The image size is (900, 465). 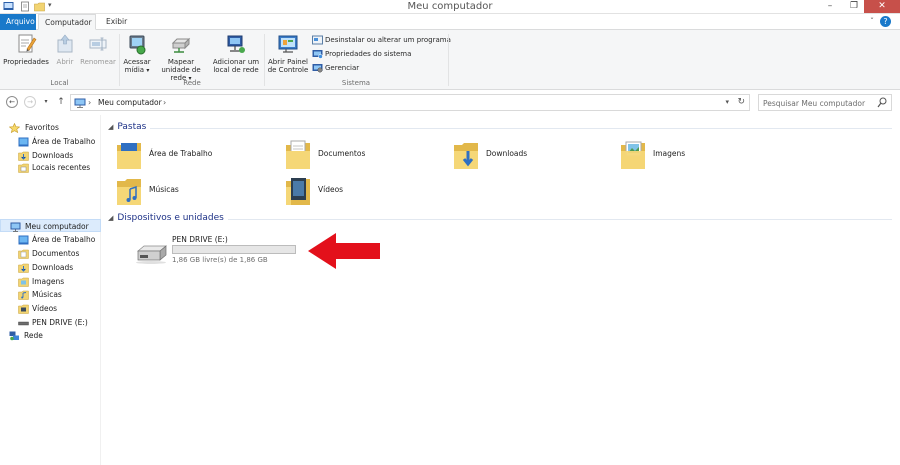 What do you see at coordinates (317, 40) in the screenshot?
I see `uninstall-icon` at bounding box center [317, 40].